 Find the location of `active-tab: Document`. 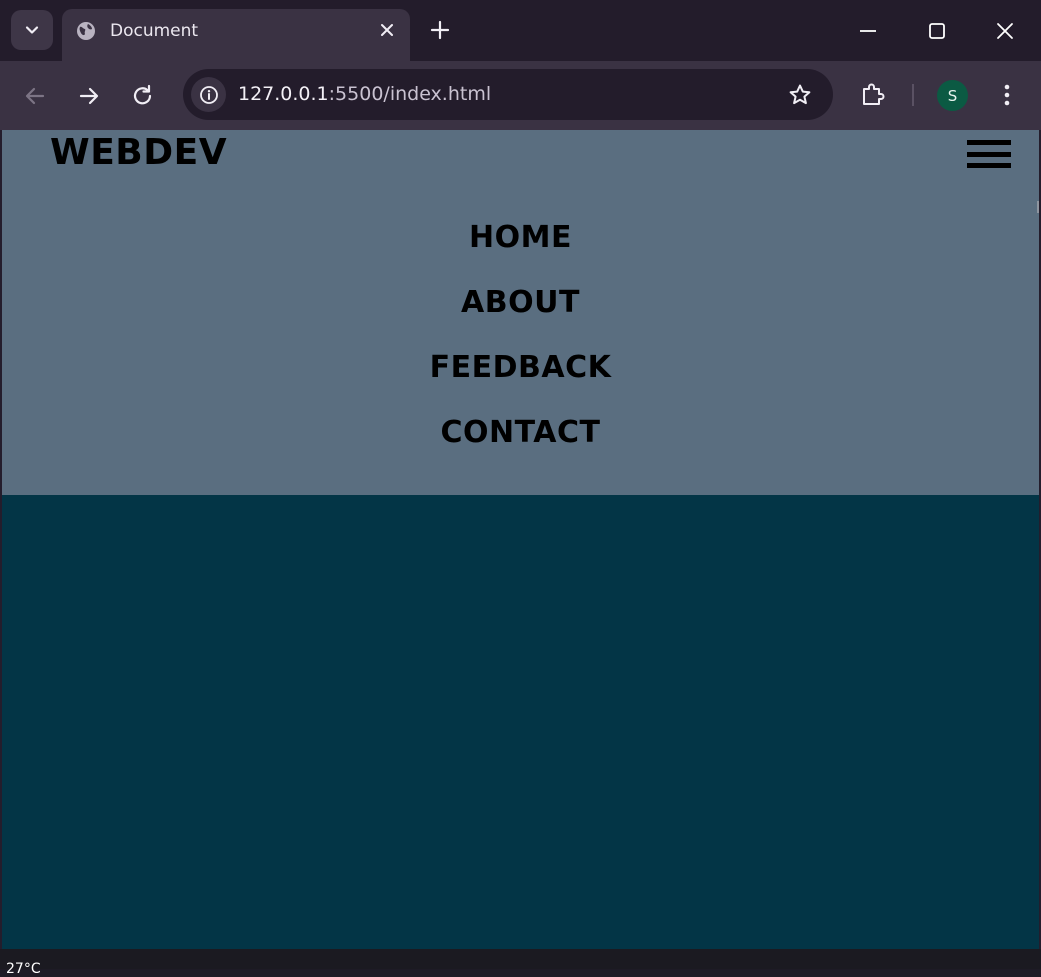

active-tab: Document is located at coordinates (236, 35).